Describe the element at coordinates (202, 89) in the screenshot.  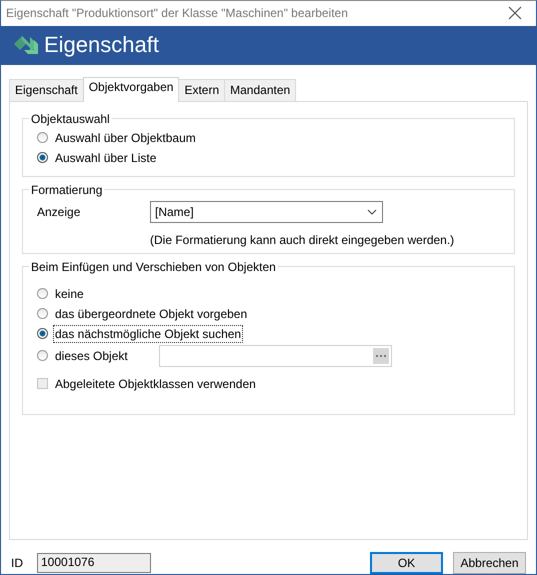
I see `tab: Extern` at that location.